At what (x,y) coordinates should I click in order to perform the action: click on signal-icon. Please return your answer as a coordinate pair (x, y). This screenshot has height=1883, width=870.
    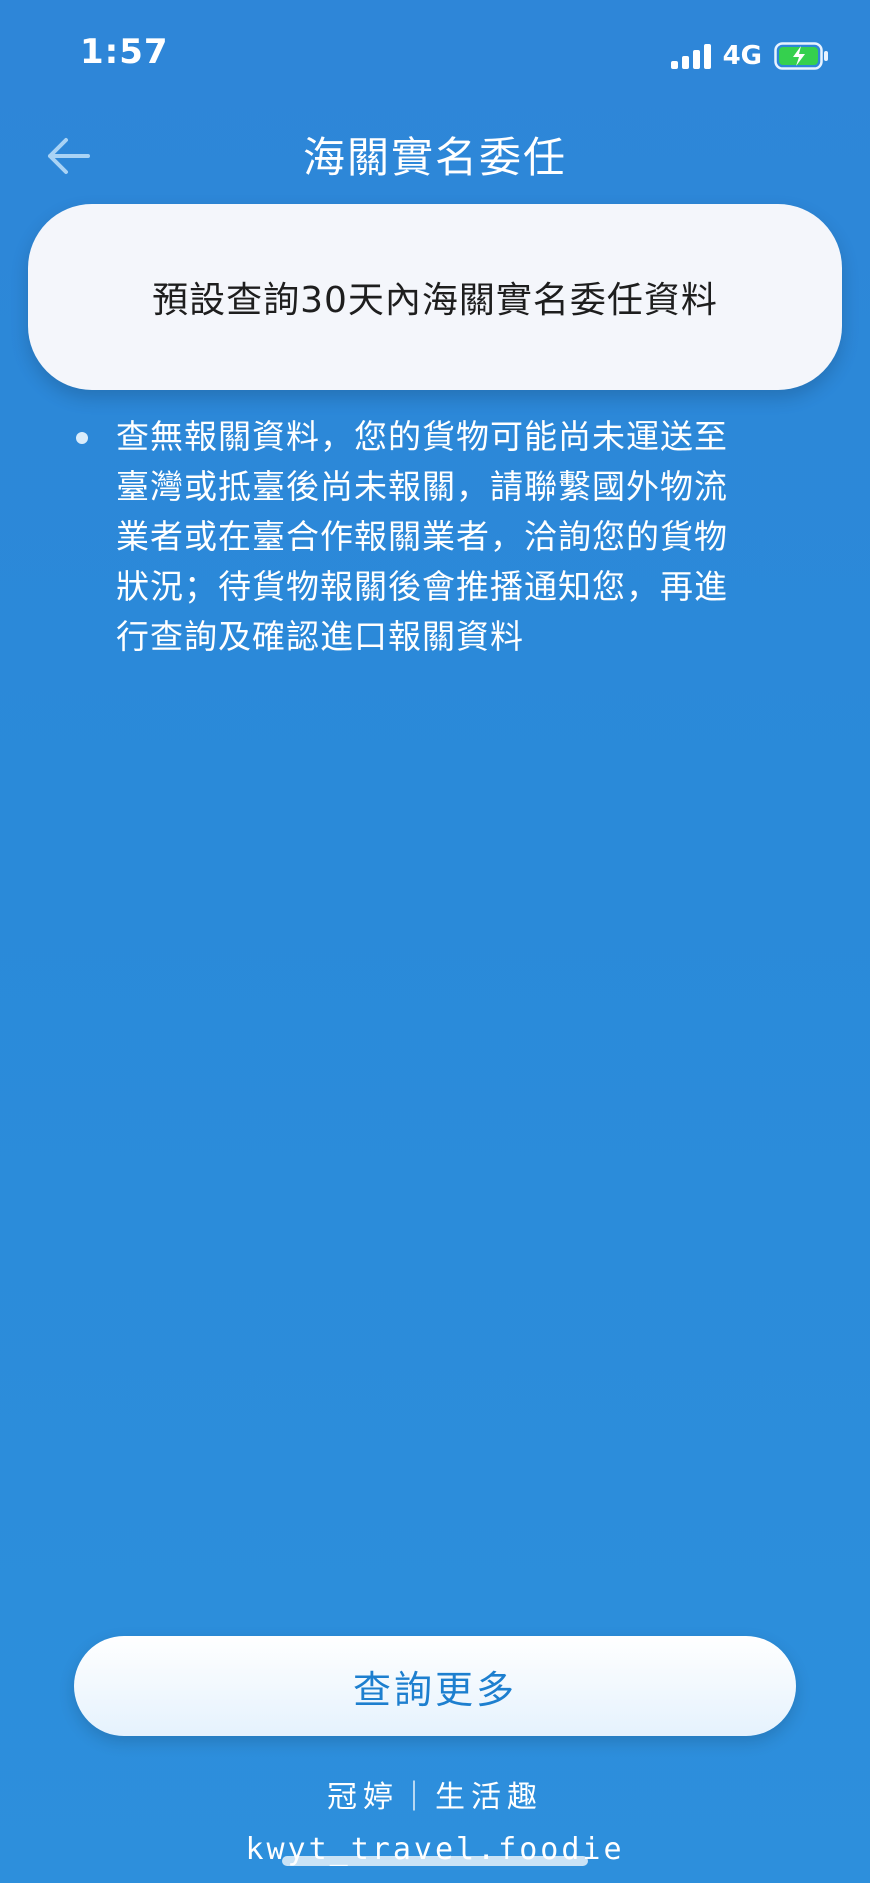
    Looking at the image, I should click on (690, 56).